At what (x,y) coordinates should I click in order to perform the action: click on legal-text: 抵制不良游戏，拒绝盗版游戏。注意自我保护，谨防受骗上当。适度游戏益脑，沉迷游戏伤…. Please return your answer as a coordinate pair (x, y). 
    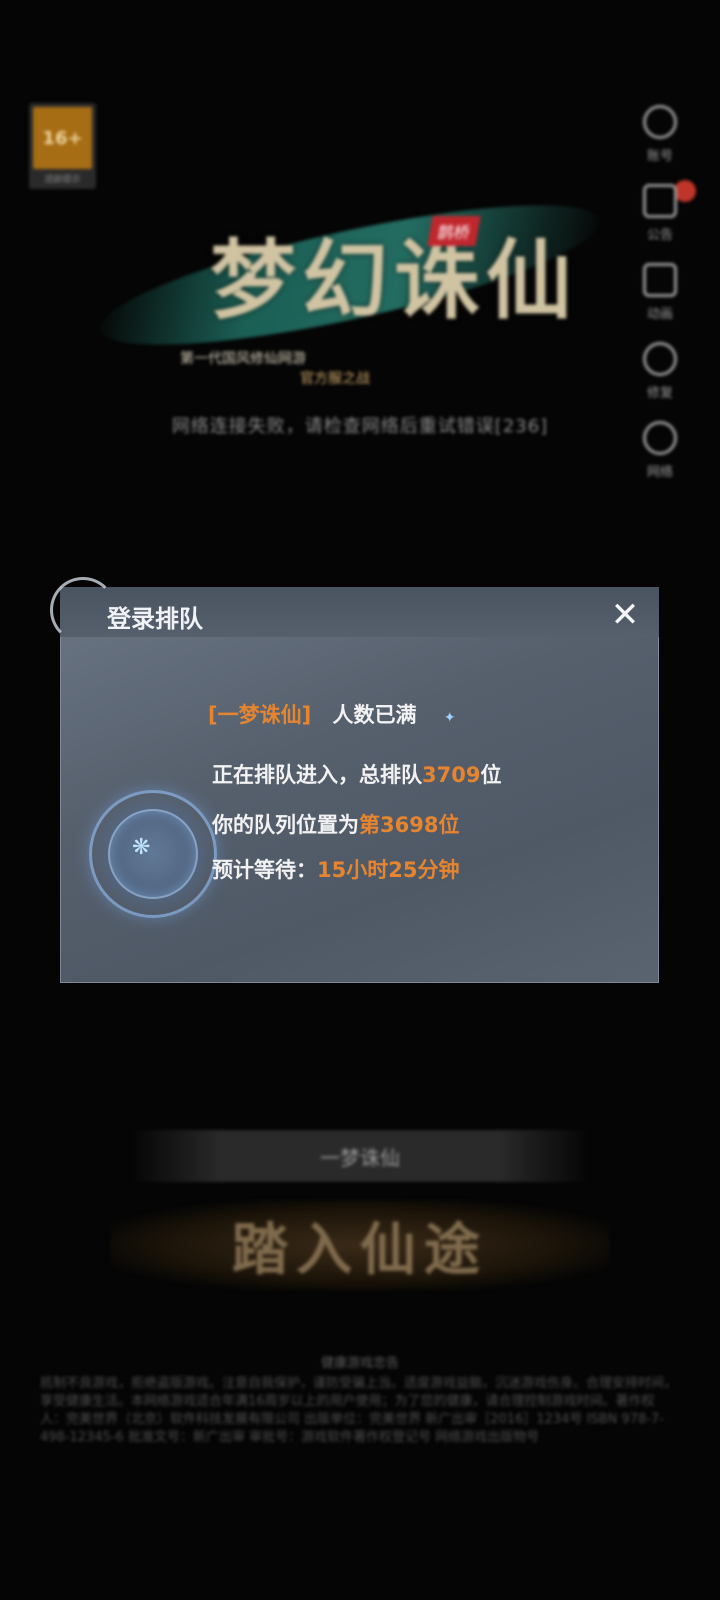
    Looking at the image, I should click on (359, 1410).